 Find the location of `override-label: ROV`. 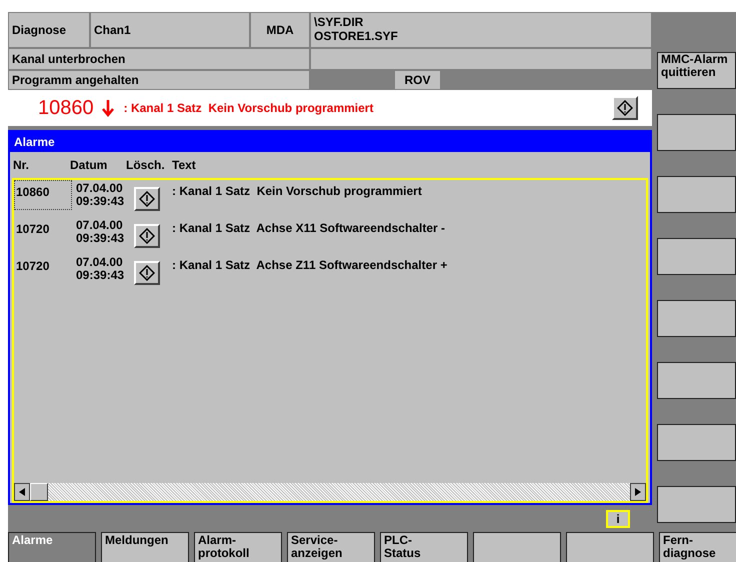

override-label: ROV is located at coordinates (417, 80).